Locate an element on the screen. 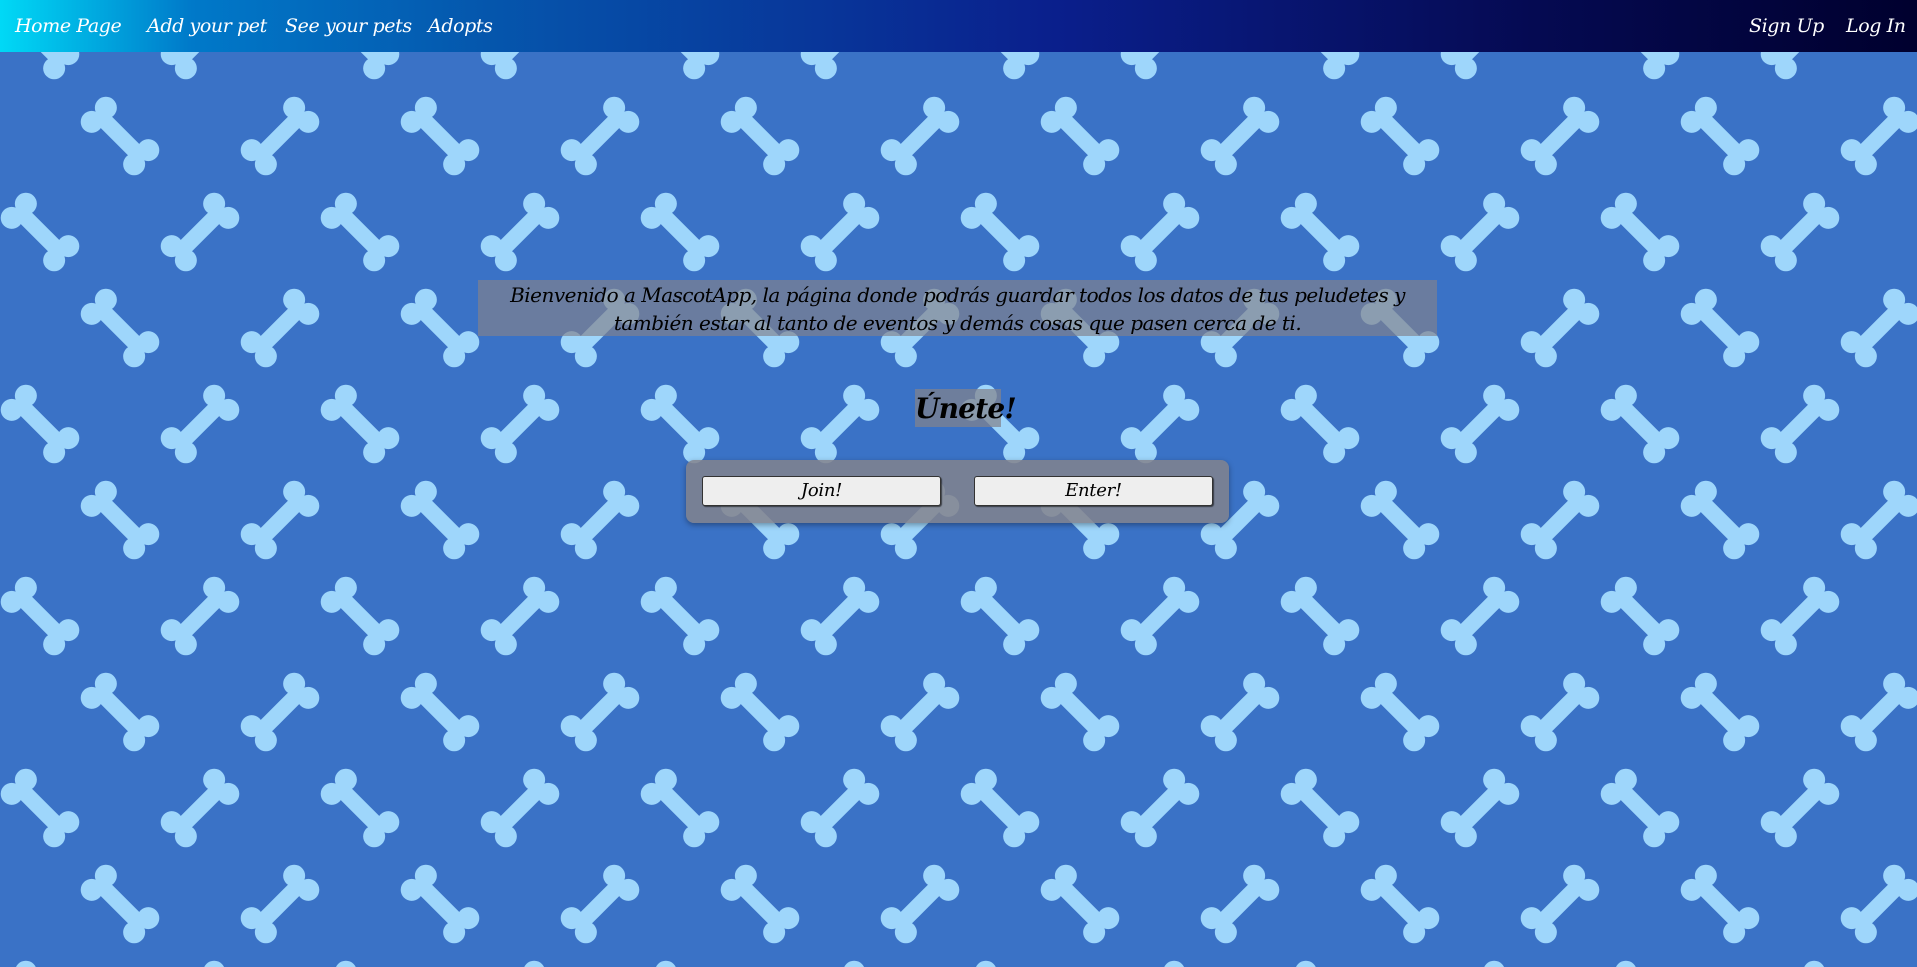 This screenshot has height=967, width=1917. nav-adopts-link: Adopts is located at coordinates (460, 26).